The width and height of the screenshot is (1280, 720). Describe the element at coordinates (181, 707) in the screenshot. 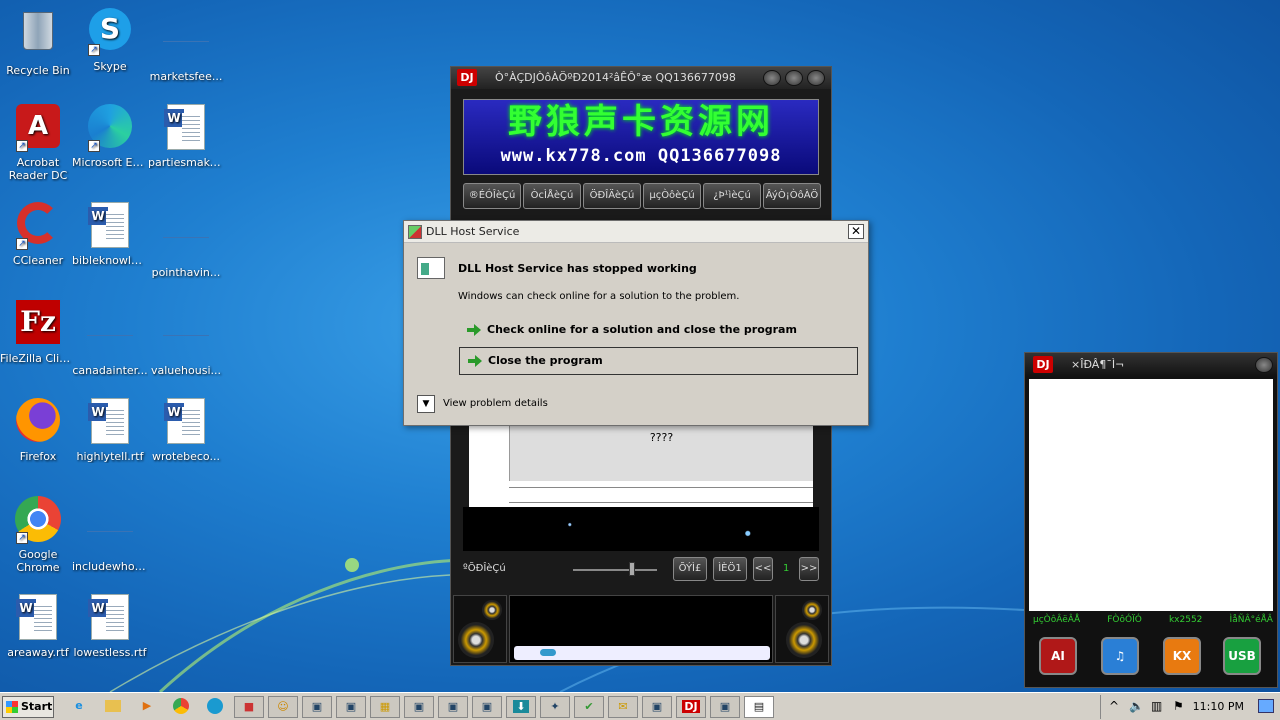

I see `chrome-icon` at that location.